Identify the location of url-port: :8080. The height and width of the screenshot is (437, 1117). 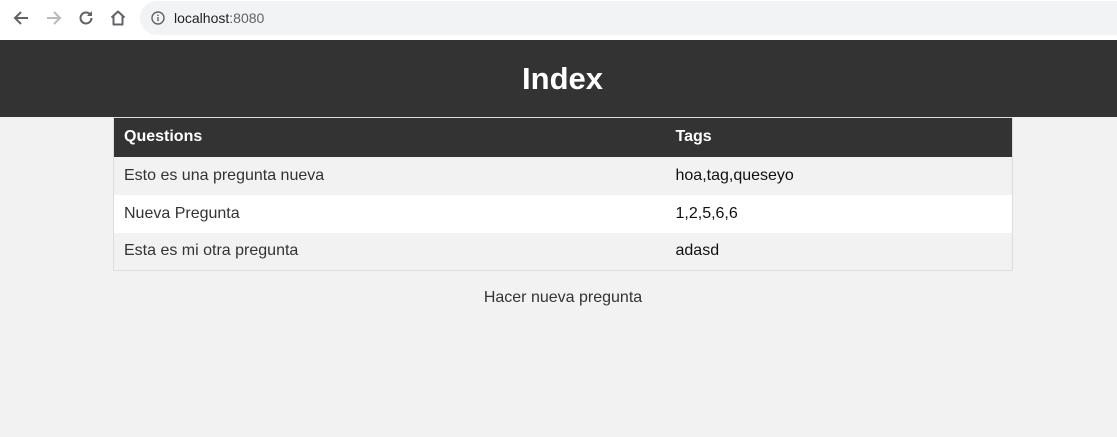
(247, 18).